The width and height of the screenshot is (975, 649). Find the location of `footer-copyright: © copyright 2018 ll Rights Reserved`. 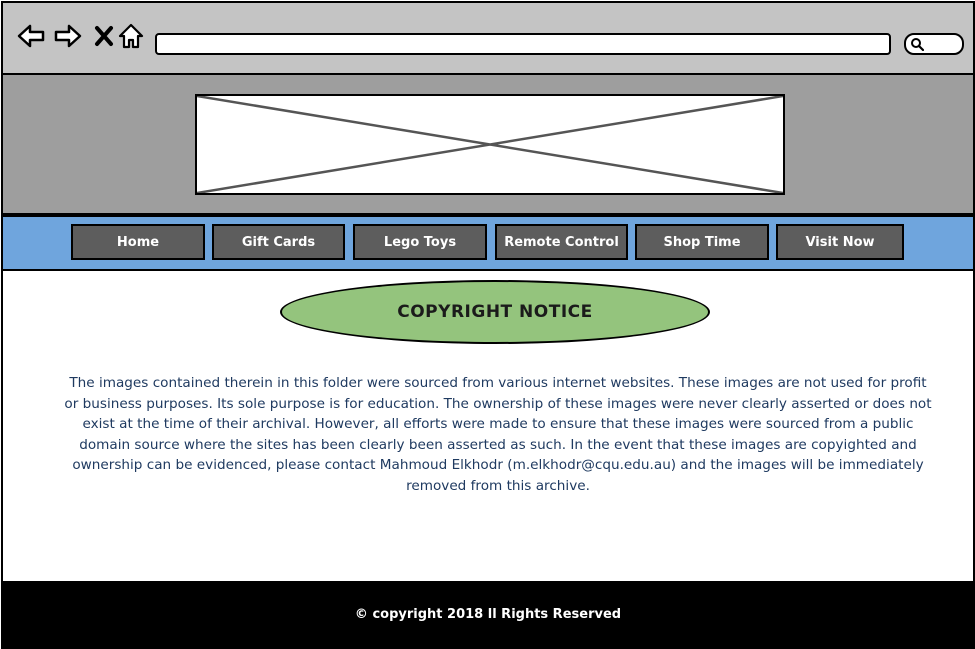

footer-copyright: © copyright 2018 ll Rights Reserved is located at coordinates (488, 614).